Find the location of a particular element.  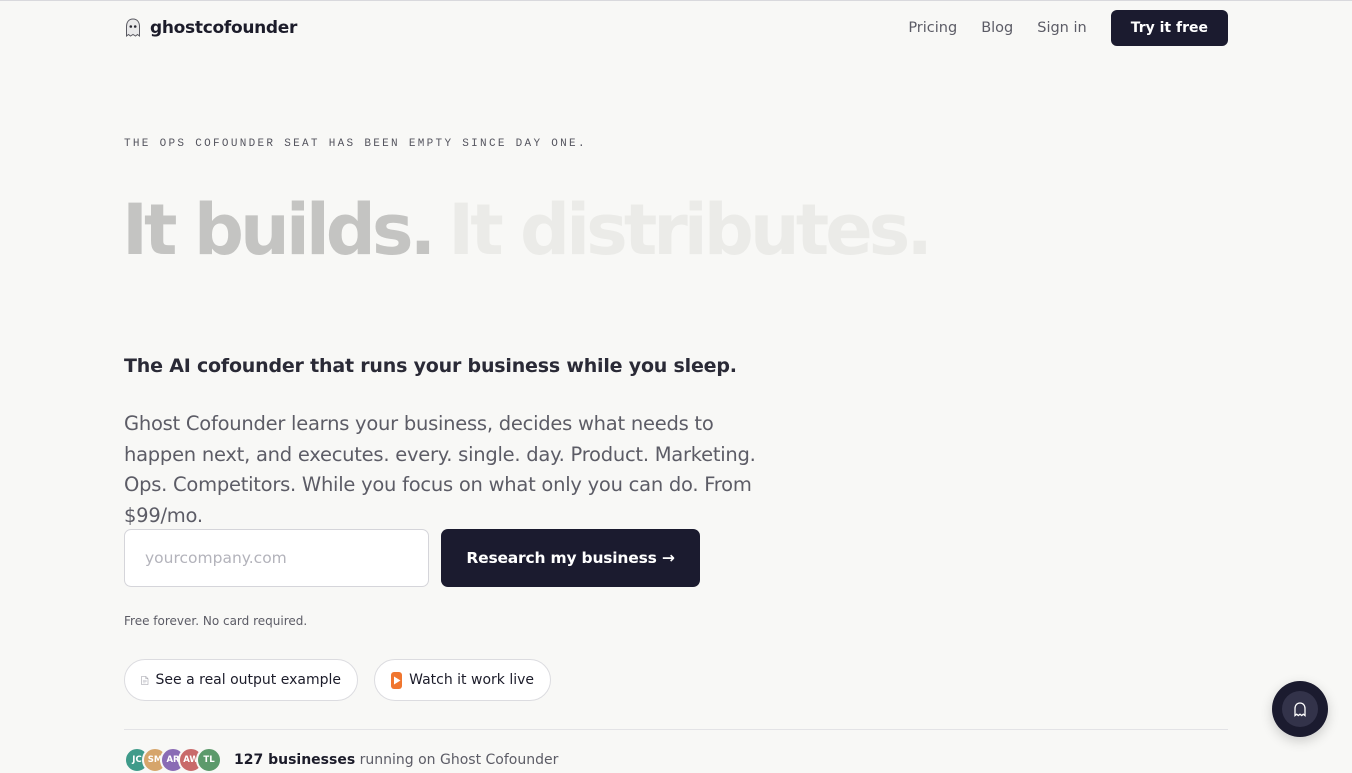

ghost-chat-icon is located at coordinates (1300, 709).